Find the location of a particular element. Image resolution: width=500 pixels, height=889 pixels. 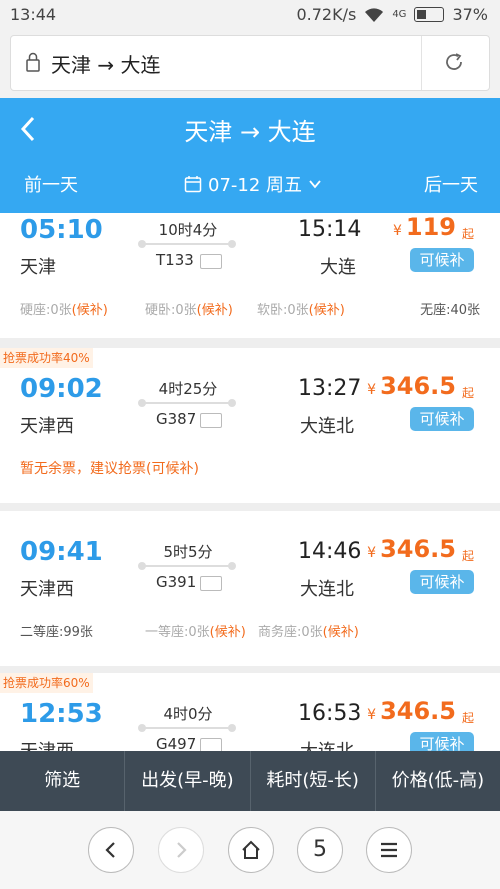

success-rate-badge: 抢票成功率40% is located at coordinates (46, 358).